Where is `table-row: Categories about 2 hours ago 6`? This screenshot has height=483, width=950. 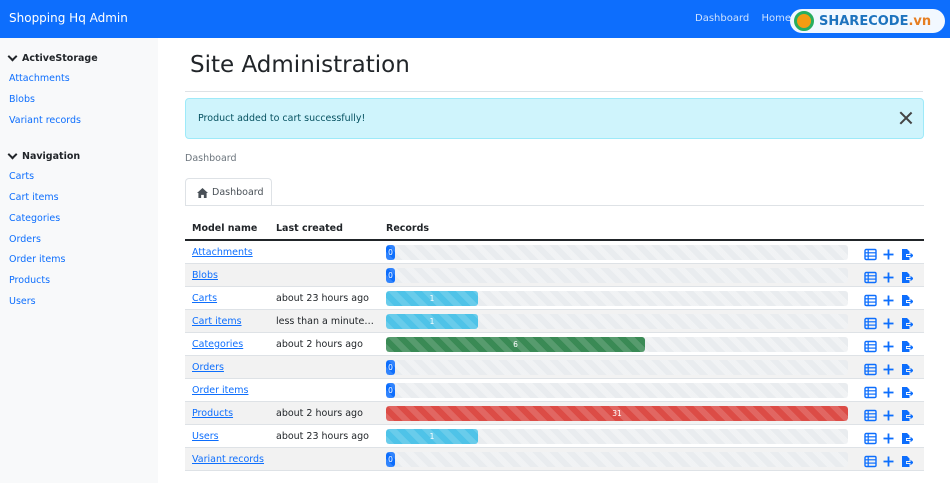
table-row: Categories about 2 hours ago 6 is located at coordinates (554, 344).